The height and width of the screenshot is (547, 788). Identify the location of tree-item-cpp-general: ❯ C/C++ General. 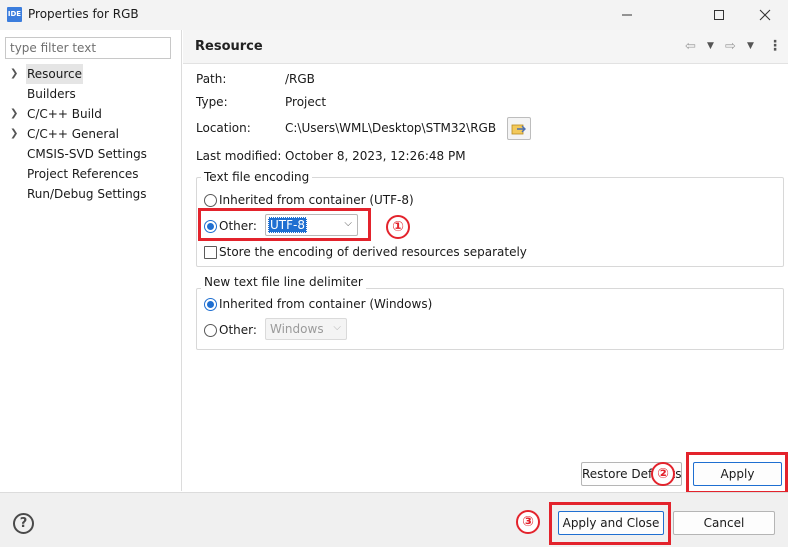
(90, 134).